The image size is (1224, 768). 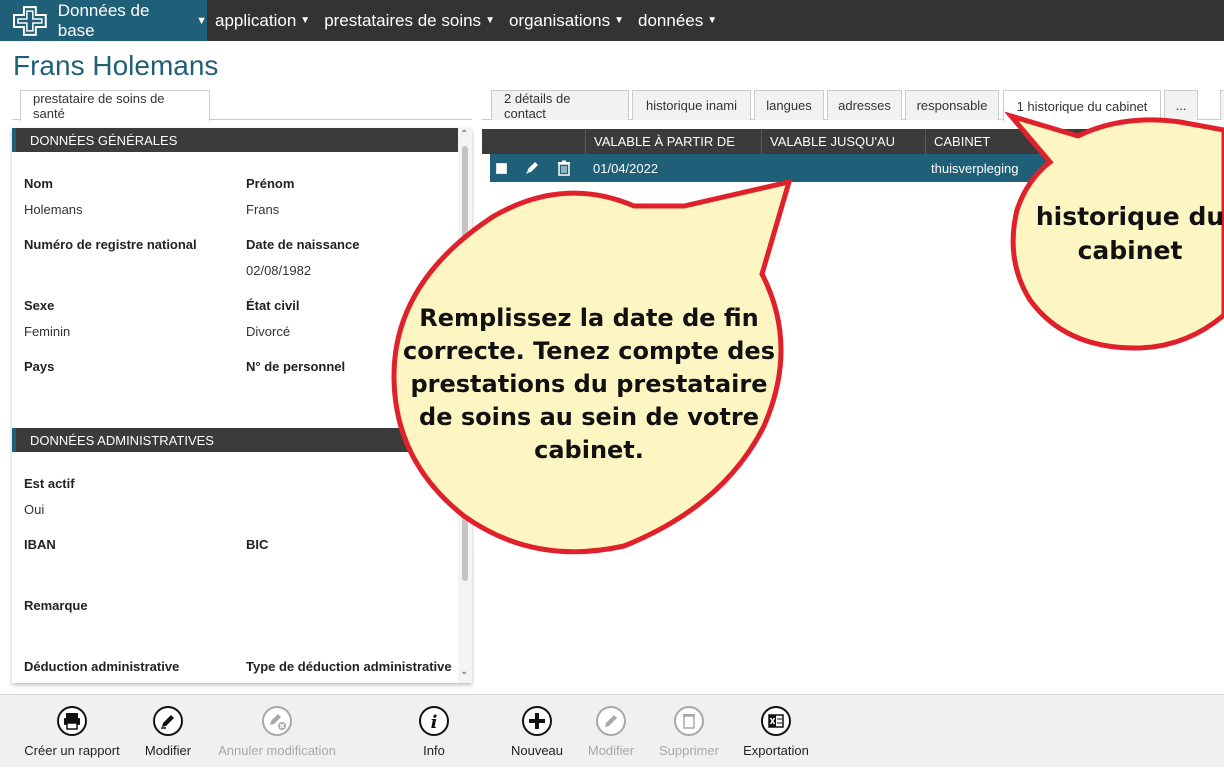 What do you see at coordinates (671, 20) in the screenshot?
I see `nav-item-label: données` at bounding box center [671, 20].